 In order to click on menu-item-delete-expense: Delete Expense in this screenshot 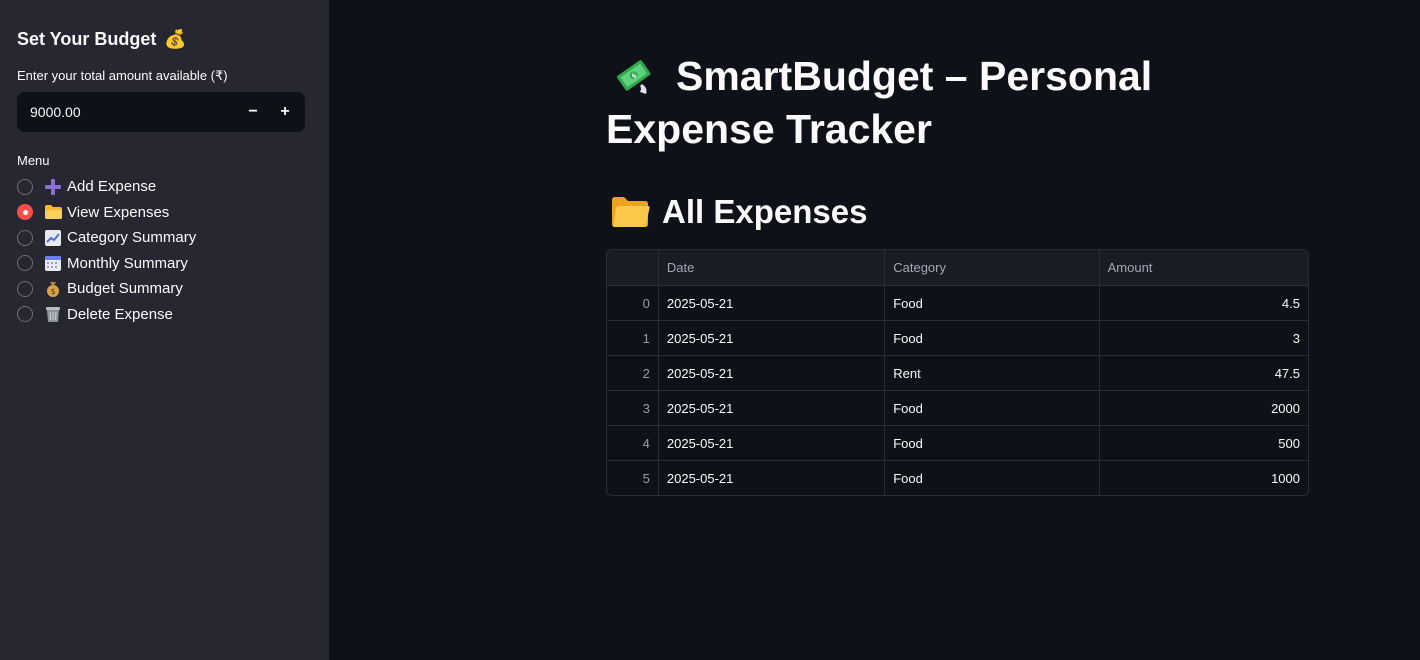, I will do `click(164, 315)`.